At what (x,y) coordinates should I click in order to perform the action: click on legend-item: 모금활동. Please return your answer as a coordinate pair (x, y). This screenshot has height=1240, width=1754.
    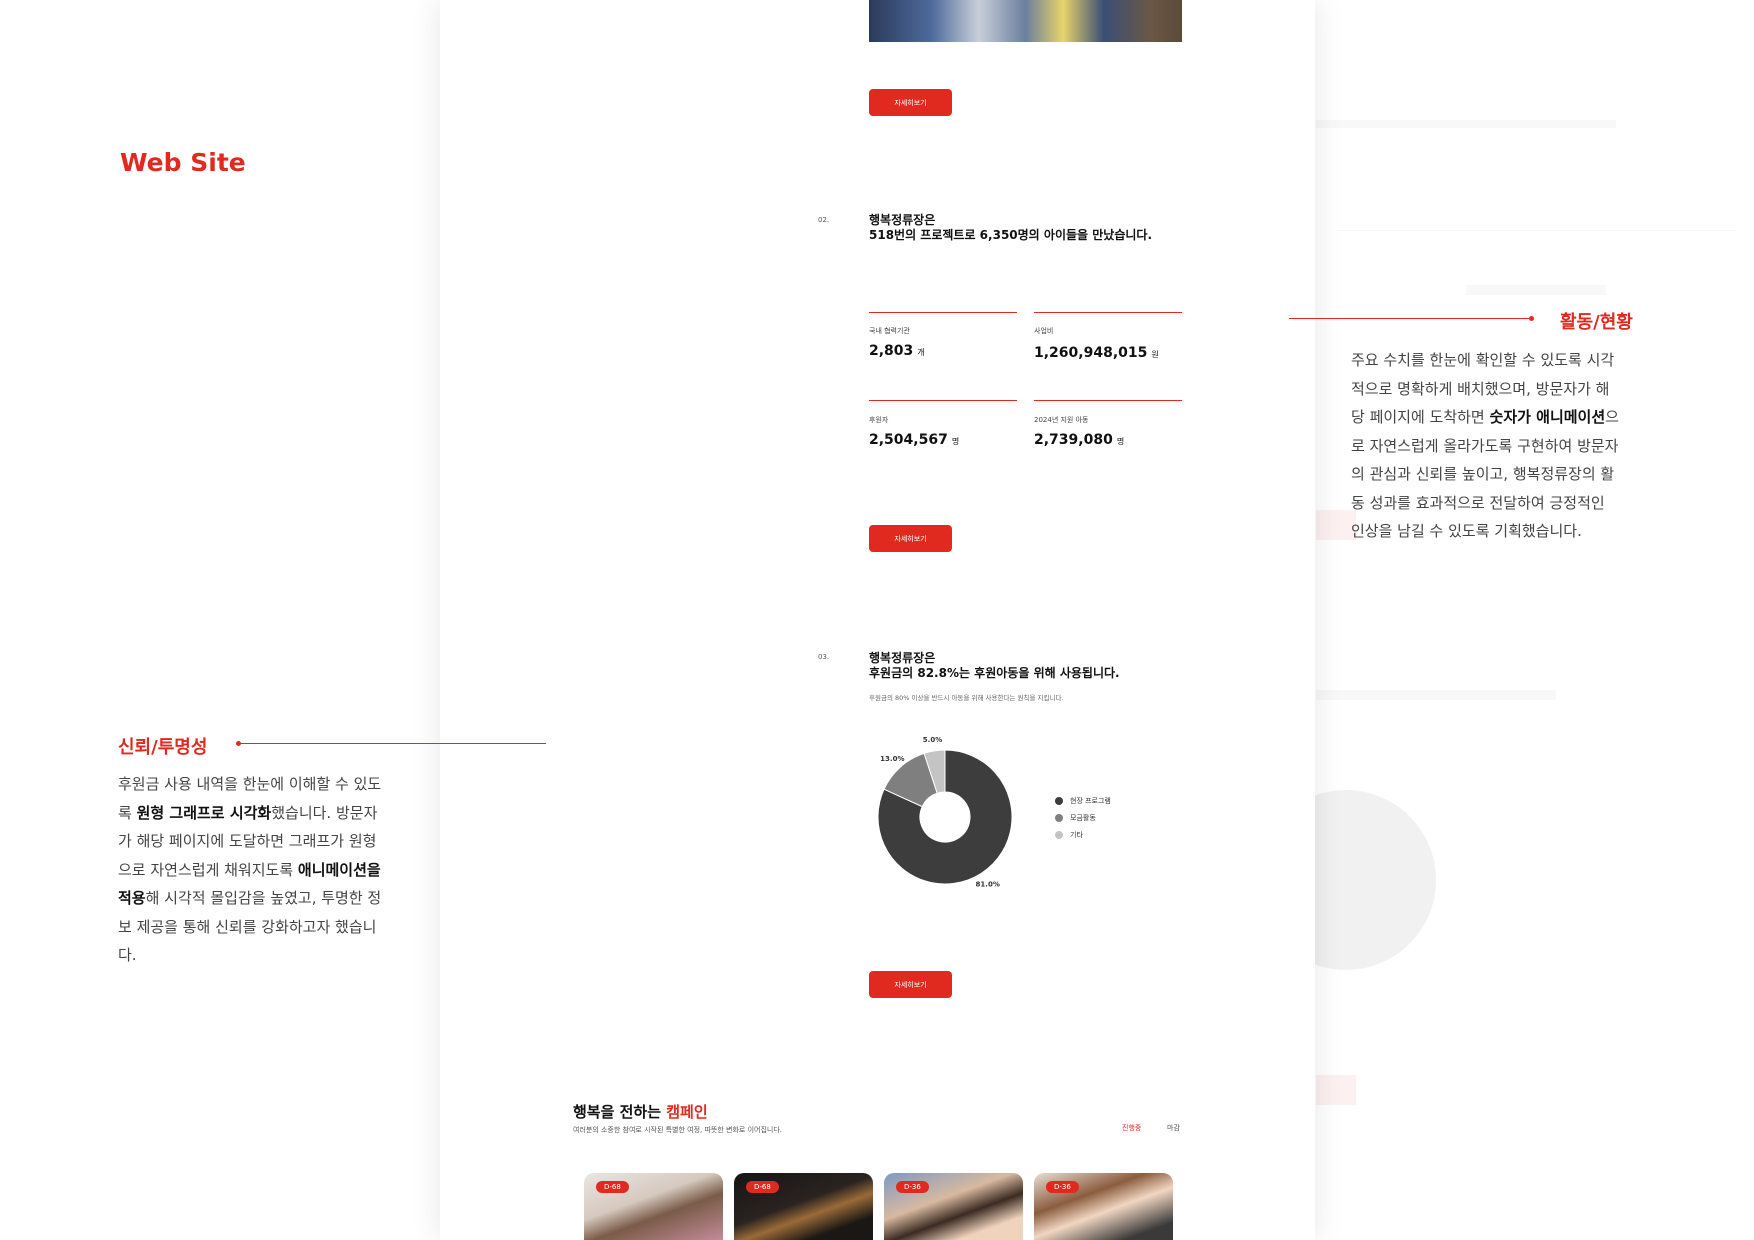
    Looking at the image, I should click on (1075, 818).